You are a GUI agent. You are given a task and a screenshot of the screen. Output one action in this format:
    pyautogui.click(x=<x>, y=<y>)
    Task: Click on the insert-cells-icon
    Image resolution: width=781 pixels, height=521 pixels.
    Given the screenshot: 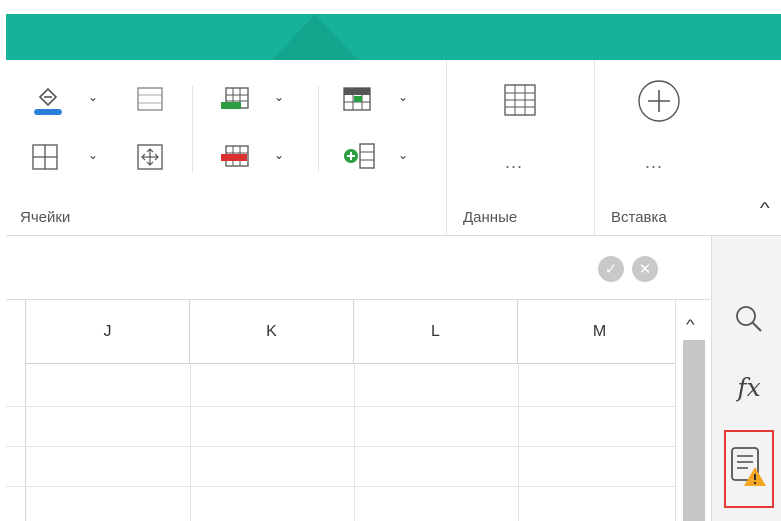 What is the action you would take?
    pyautogui.click(x=357, y=99)
    